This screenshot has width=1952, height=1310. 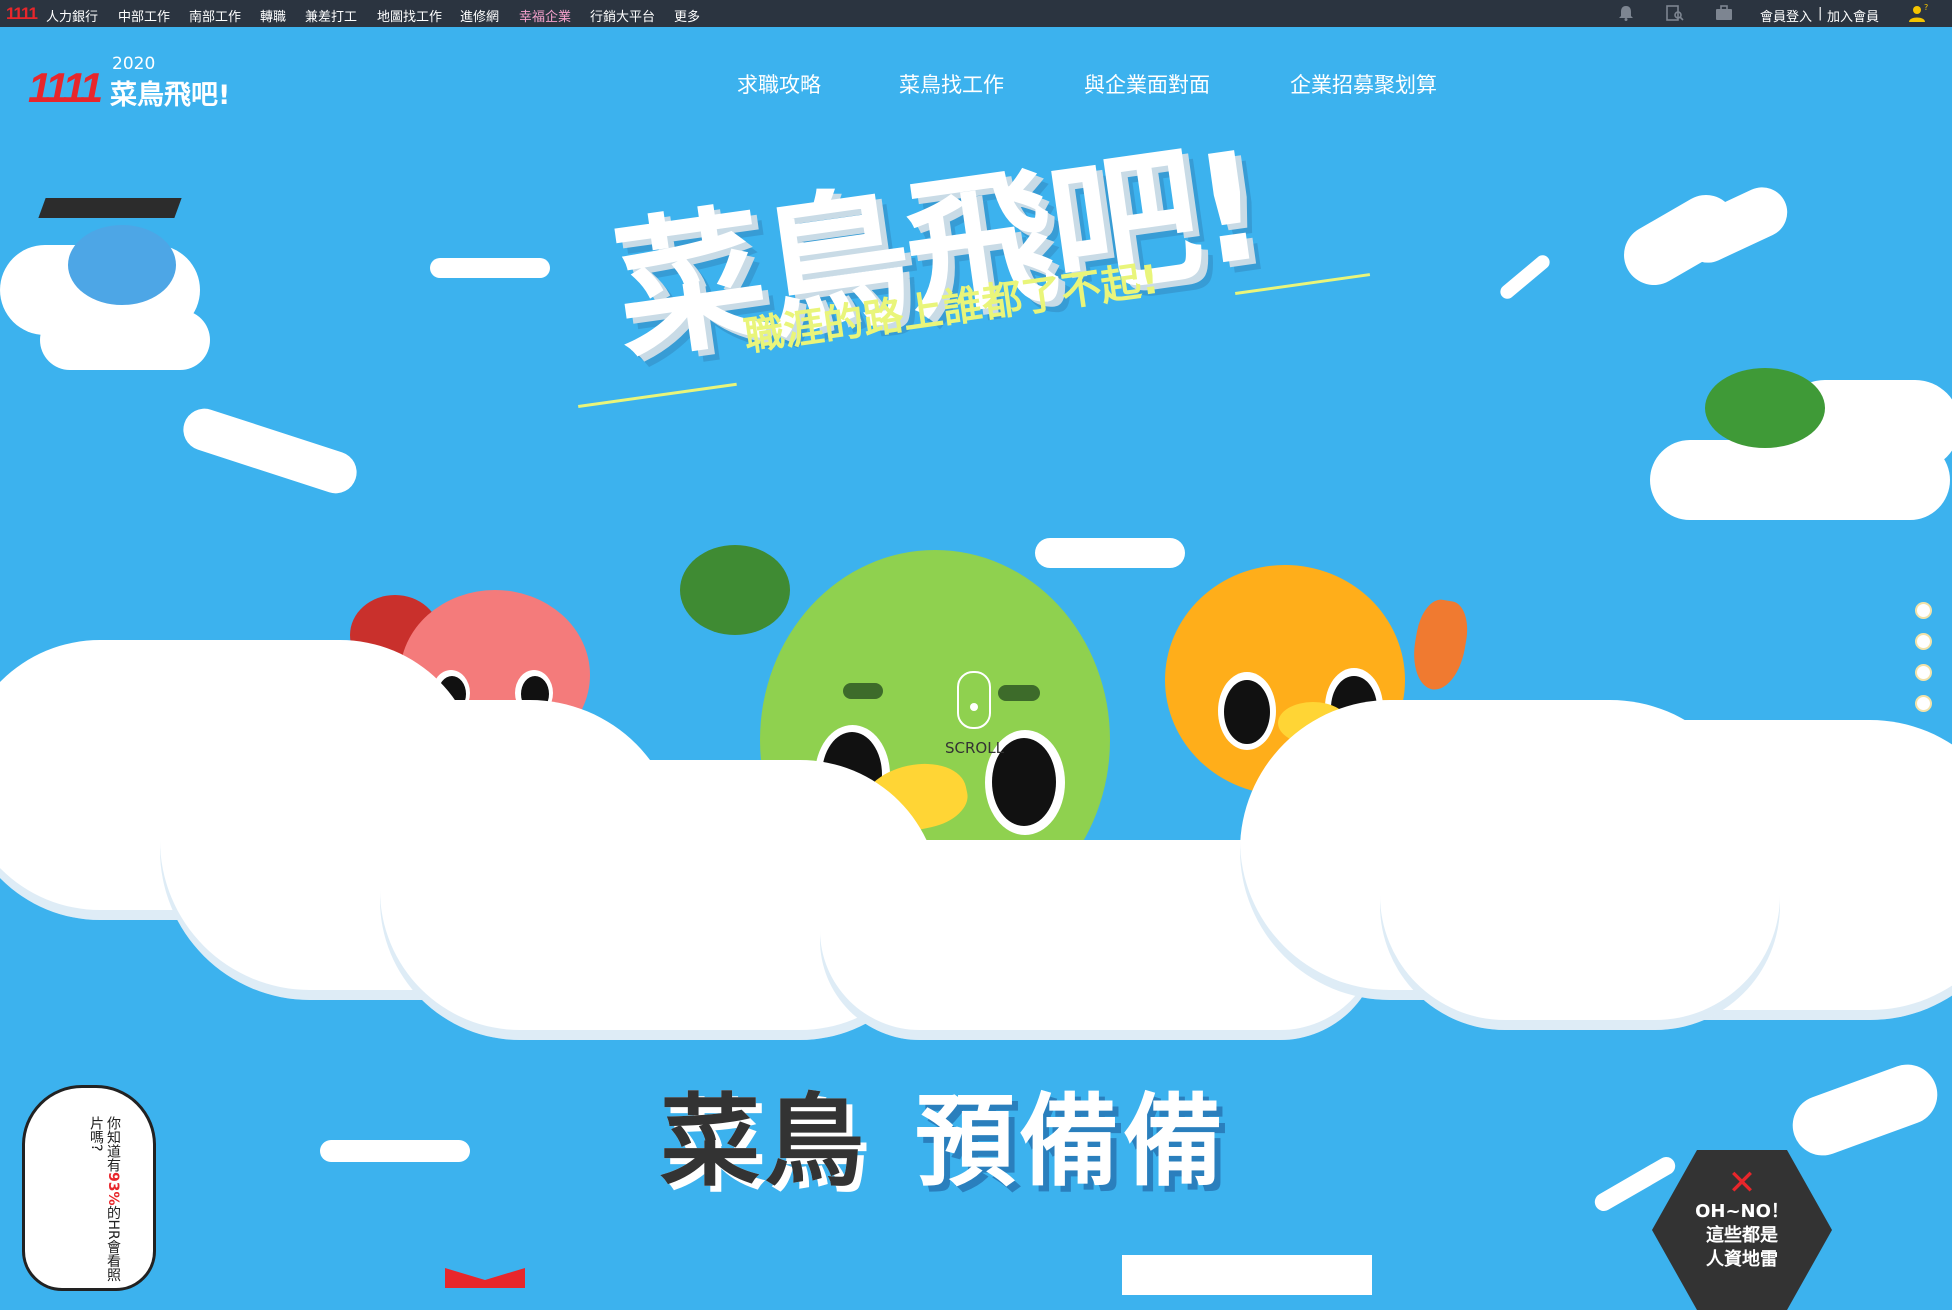 I want to click on briefcase-icon, so click(x=1724, y=13).